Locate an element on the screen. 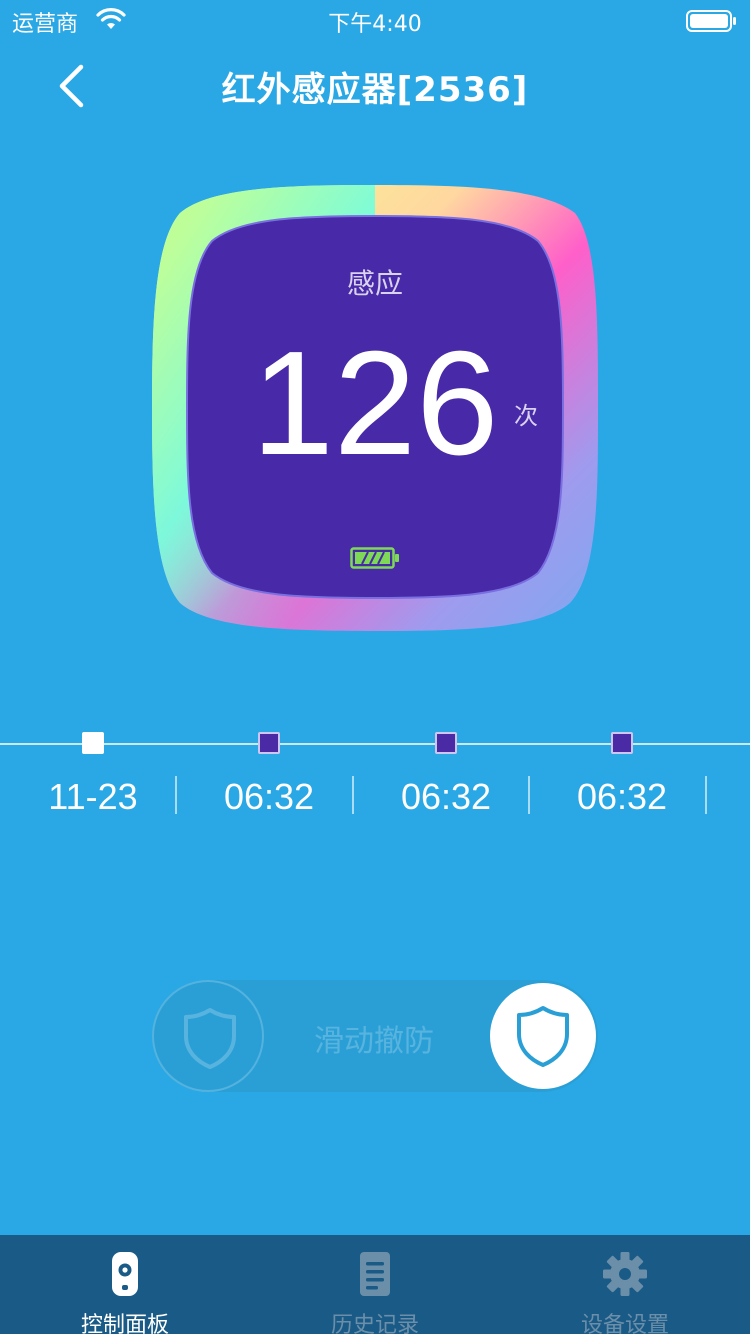 This screenshot has width=750, height=1334. tab-bar: 控制面板 历史记录 设备设置 is located at coordinates (375, 1284).